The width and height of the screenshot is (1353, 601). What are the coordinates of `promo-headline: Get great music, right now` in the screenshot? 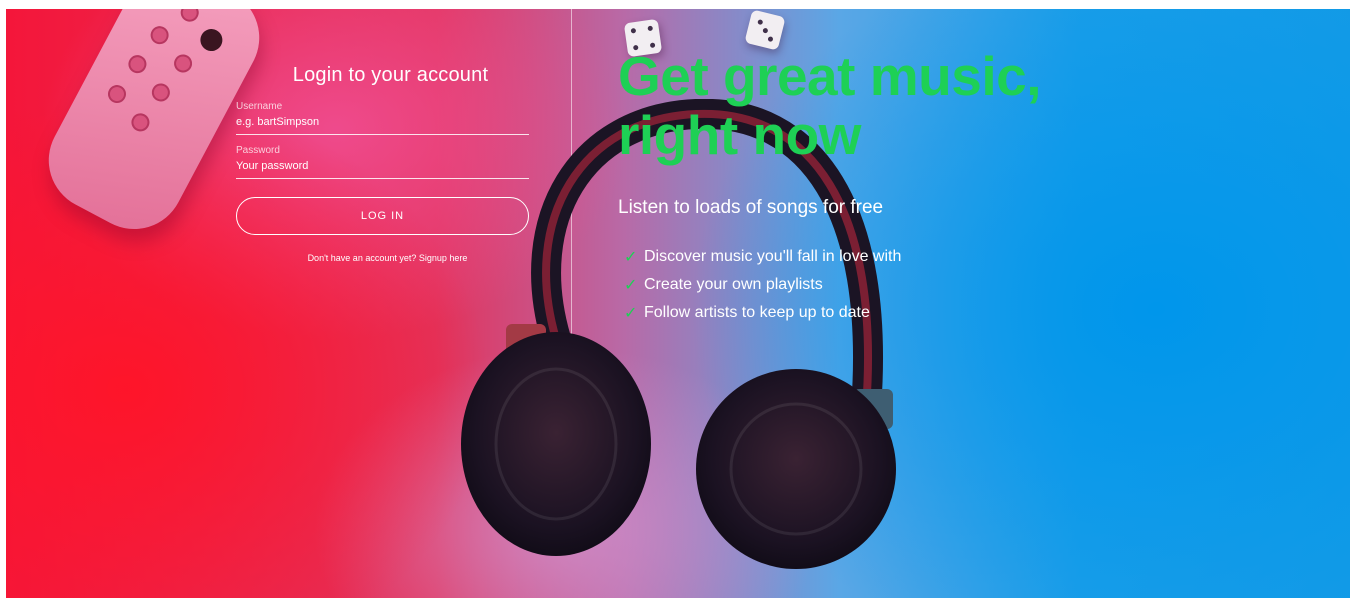 It's located at (928, 106).